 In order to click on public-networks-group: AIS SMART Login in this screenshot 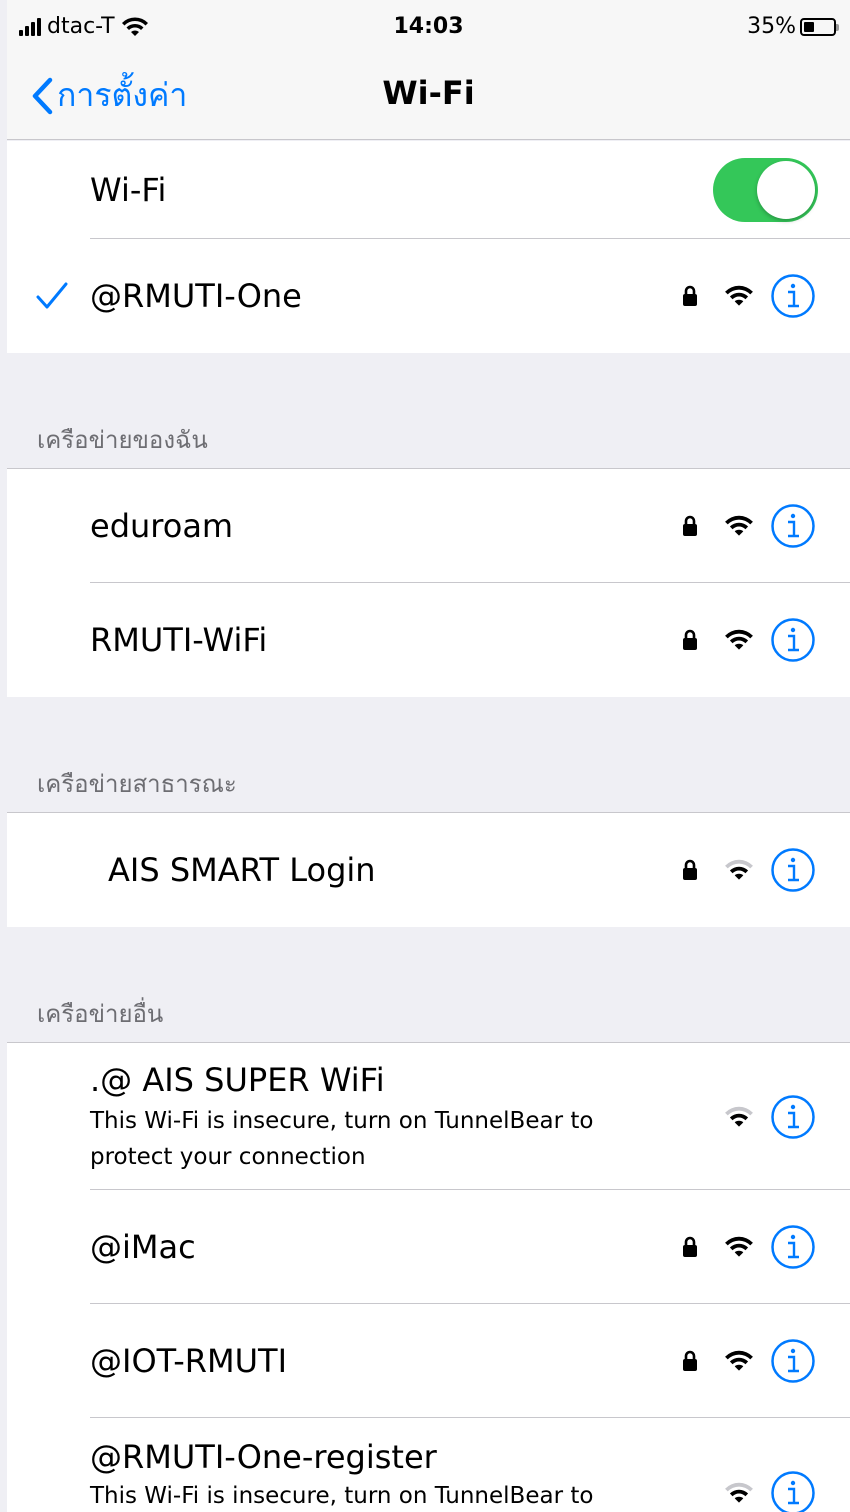, I will do `click(428, 870)`.